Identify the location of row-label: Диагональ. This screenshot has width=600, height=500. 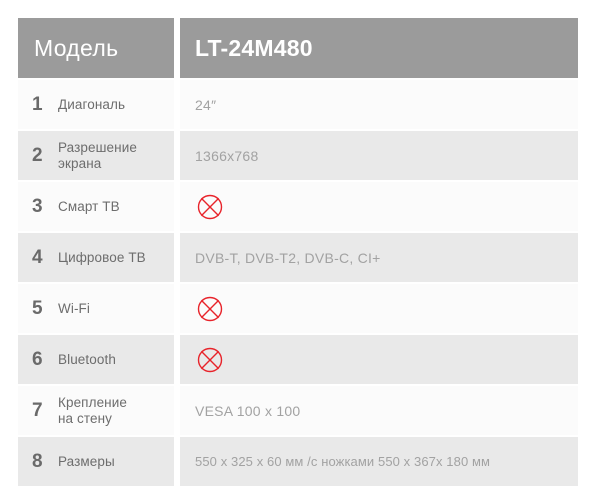
(92, 104).